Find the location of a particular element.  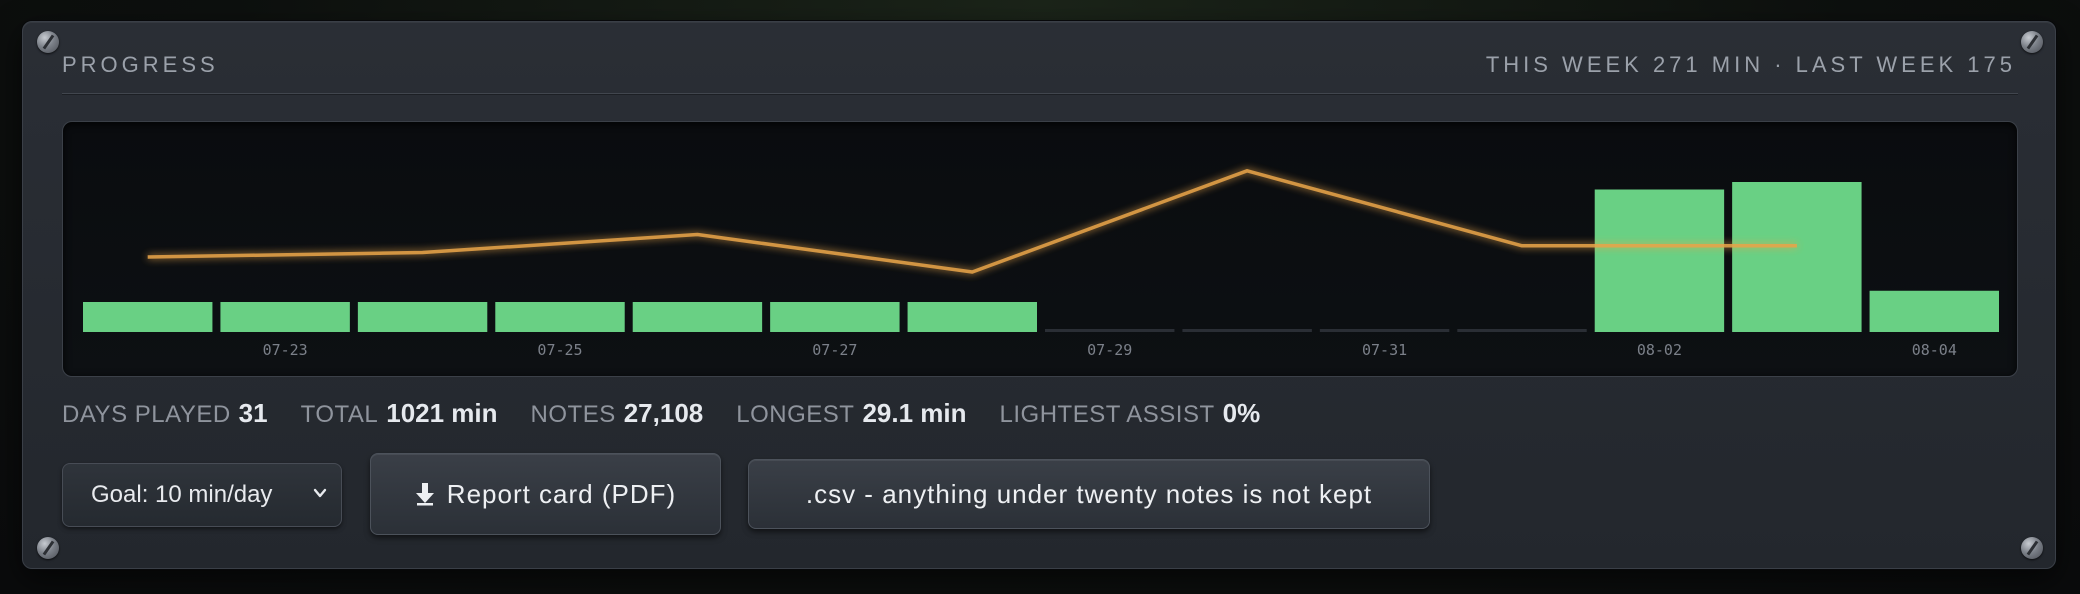

stat-lightest-assist: LIGHTEST ASSIST 0% is located at coordinates (1130, 413).